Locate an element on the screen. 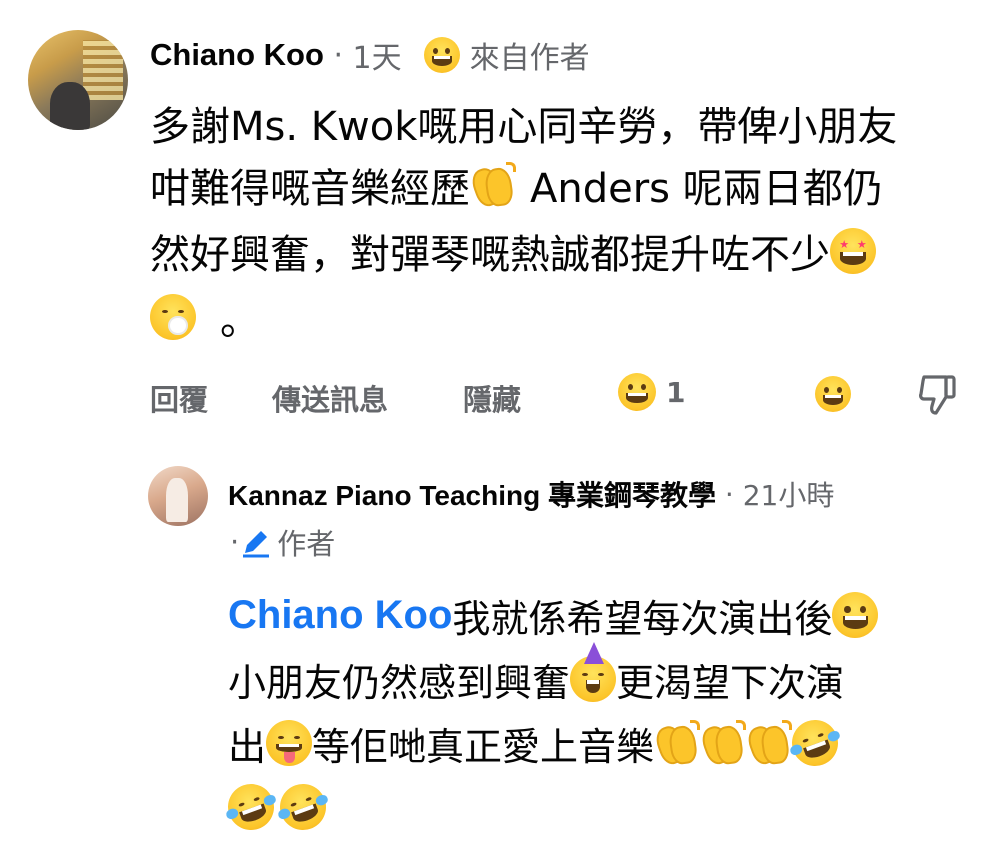  face-with-hand-over-mouth-icon is located at coordinates (173, 317).